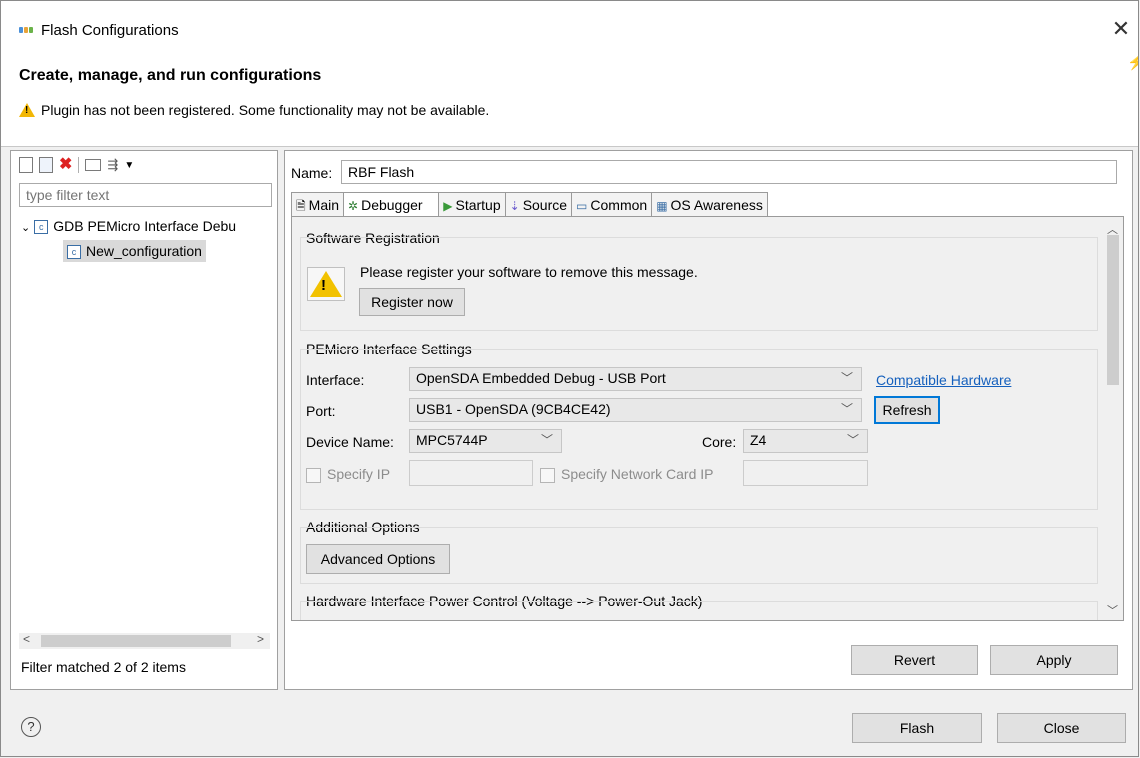  What do you see at coordinates (448, 206) in the screenshot?
I see `play-icon: ▶` at bounding box center [448, 206].